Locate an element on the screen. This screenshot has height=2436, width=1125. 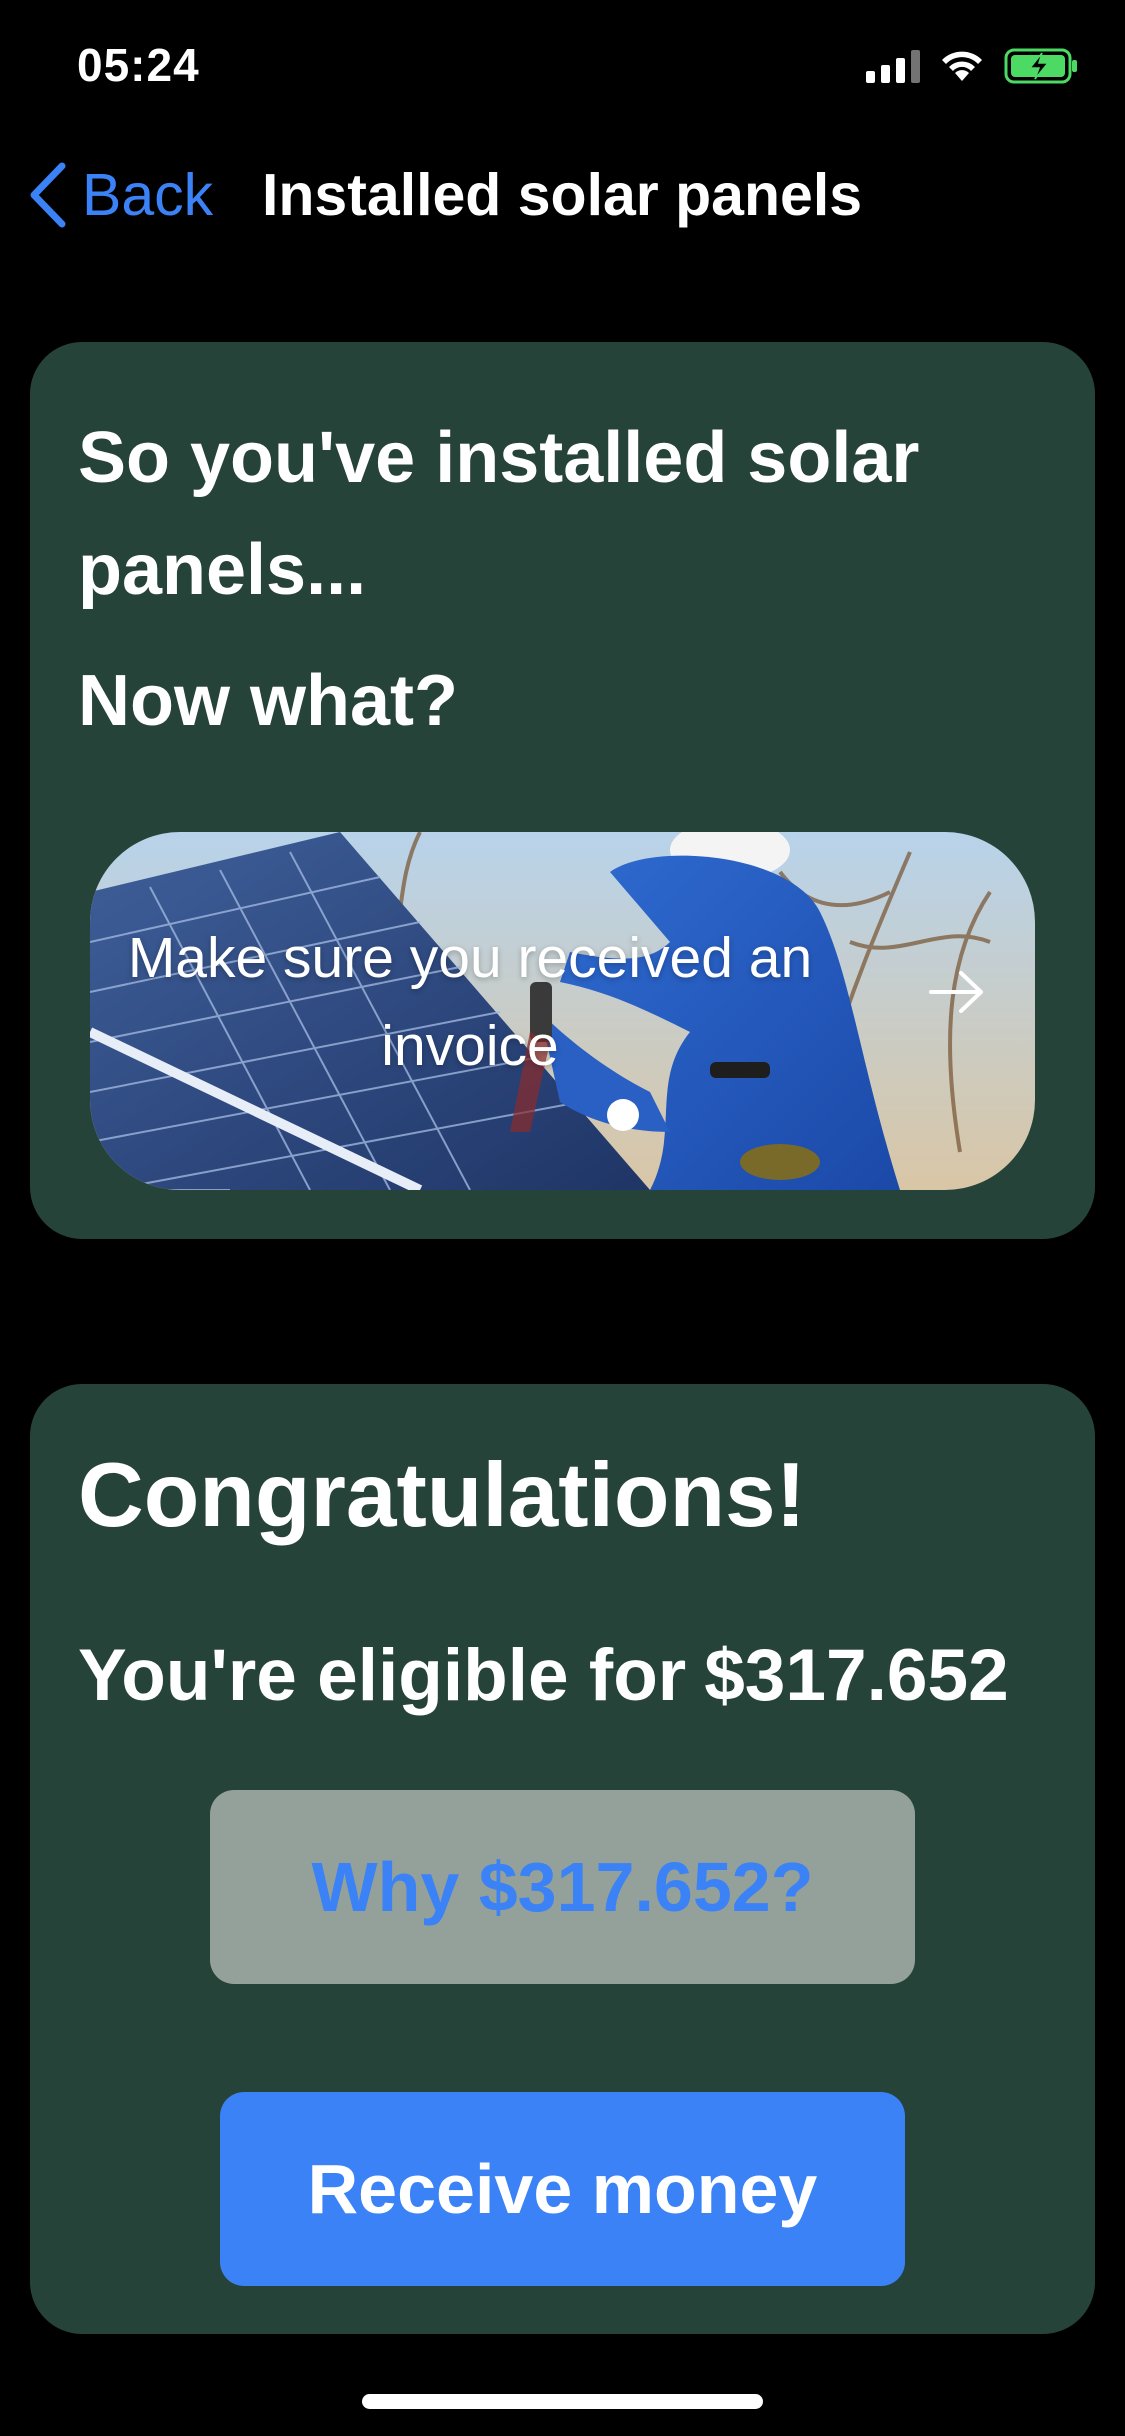
back-label: Back is located at coordinates (148, 195).